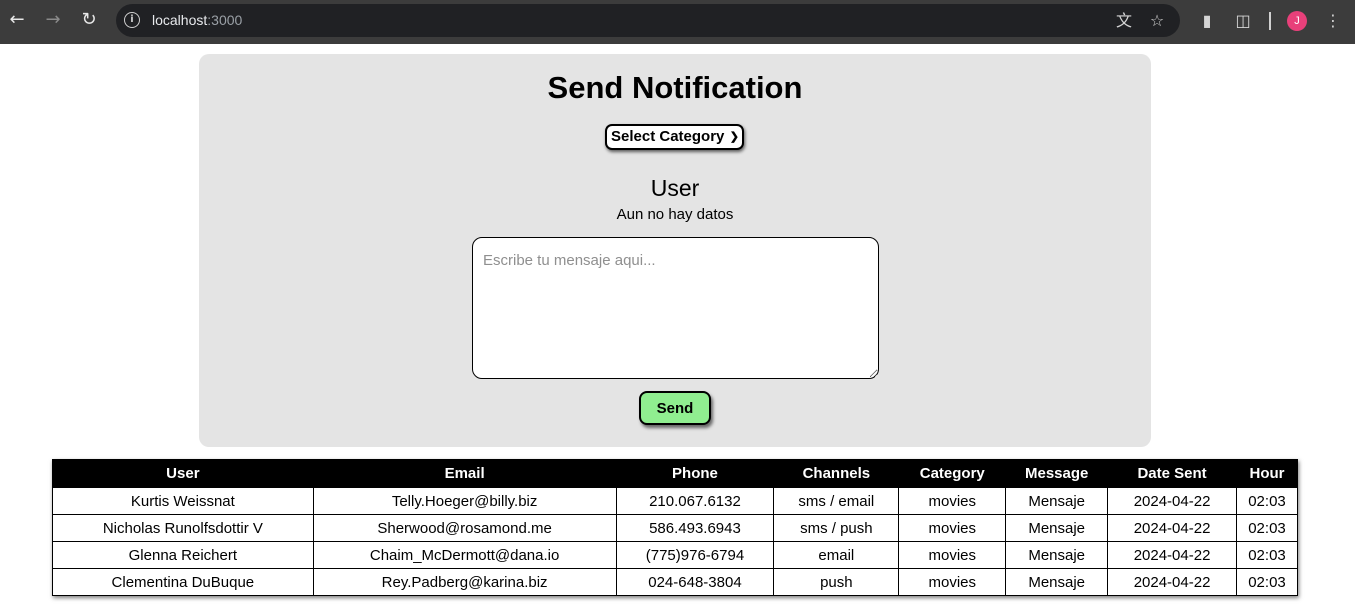 The height and width of the screenshot is (611, 1355). What do you see at coordinates (464, 555) in the screenshot?
I see `cell-email: Chaim_McDermott@dana.io` at bounding box center [464, 555].